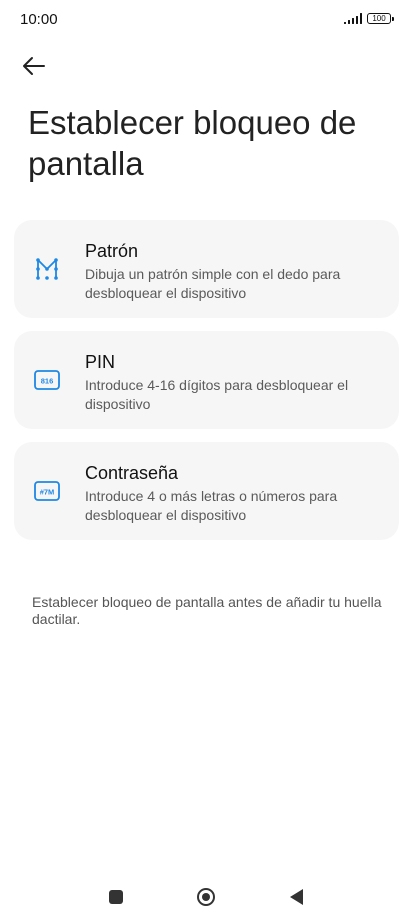 The image size is (413, 920). I want to click on page-title: Establecer bloqueo de pantalla, so click(192, 143).